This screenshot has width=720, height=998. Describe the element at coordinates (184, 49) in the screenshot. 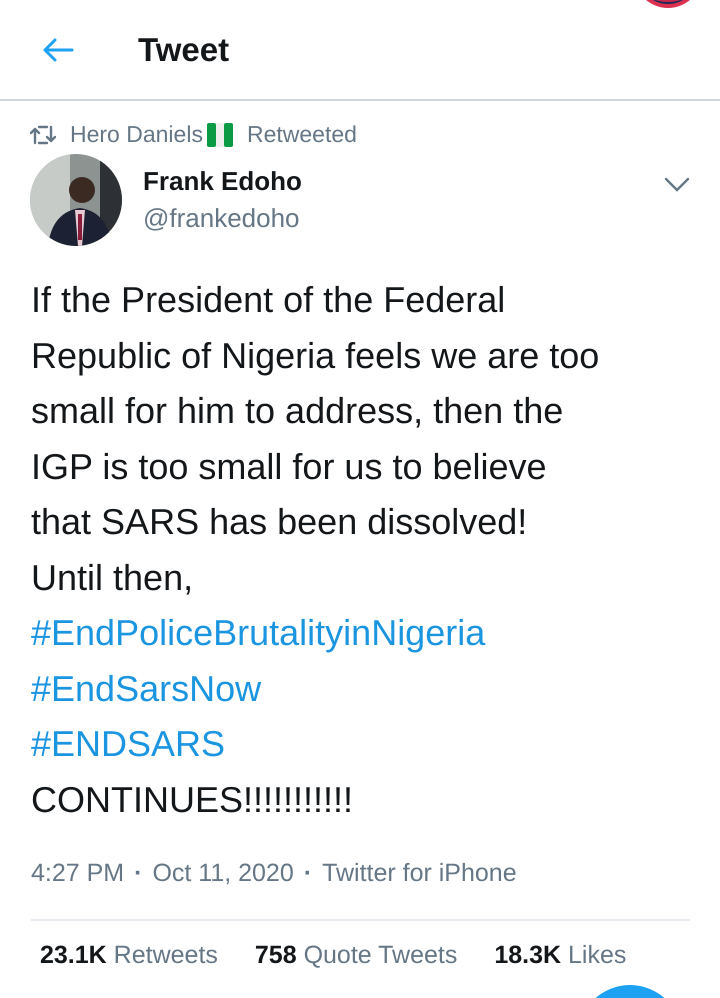

I see `page-title: Tweet` at that location.